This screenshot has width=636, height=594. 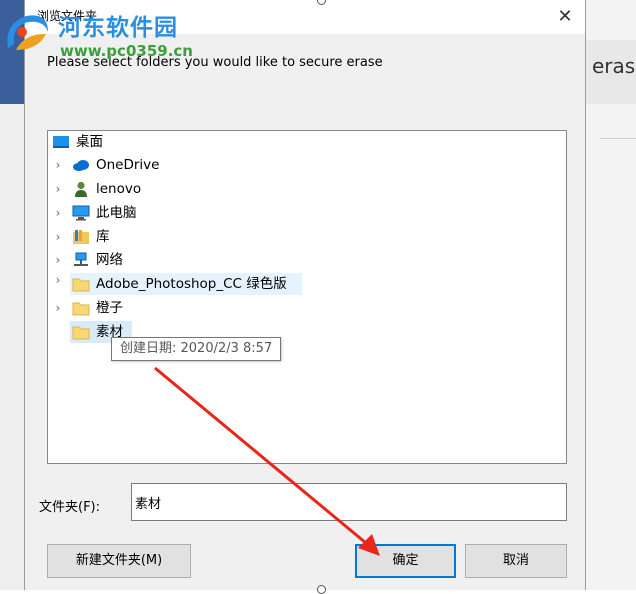 I want to click on tree-item-label: 橙子, so click(x=109, y=308).